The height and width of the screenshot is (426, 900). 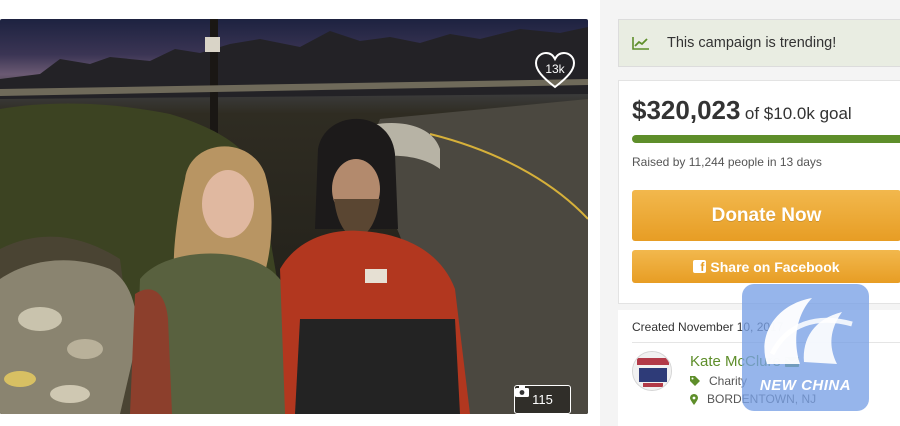 I want to click on watermark-text: NEW CHINA, so click(x=805, y=385).